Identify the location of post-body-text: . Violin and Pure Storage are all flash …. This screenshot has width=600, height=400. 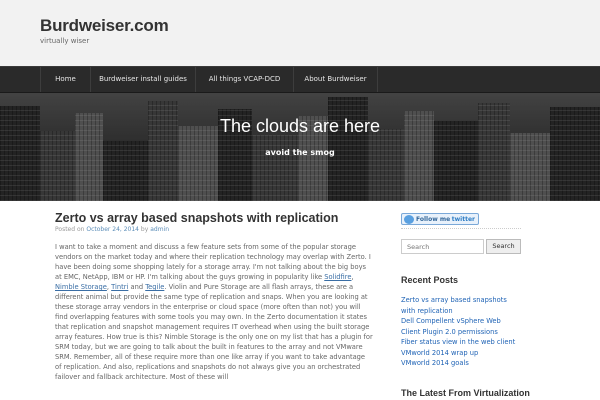
(214, 332).